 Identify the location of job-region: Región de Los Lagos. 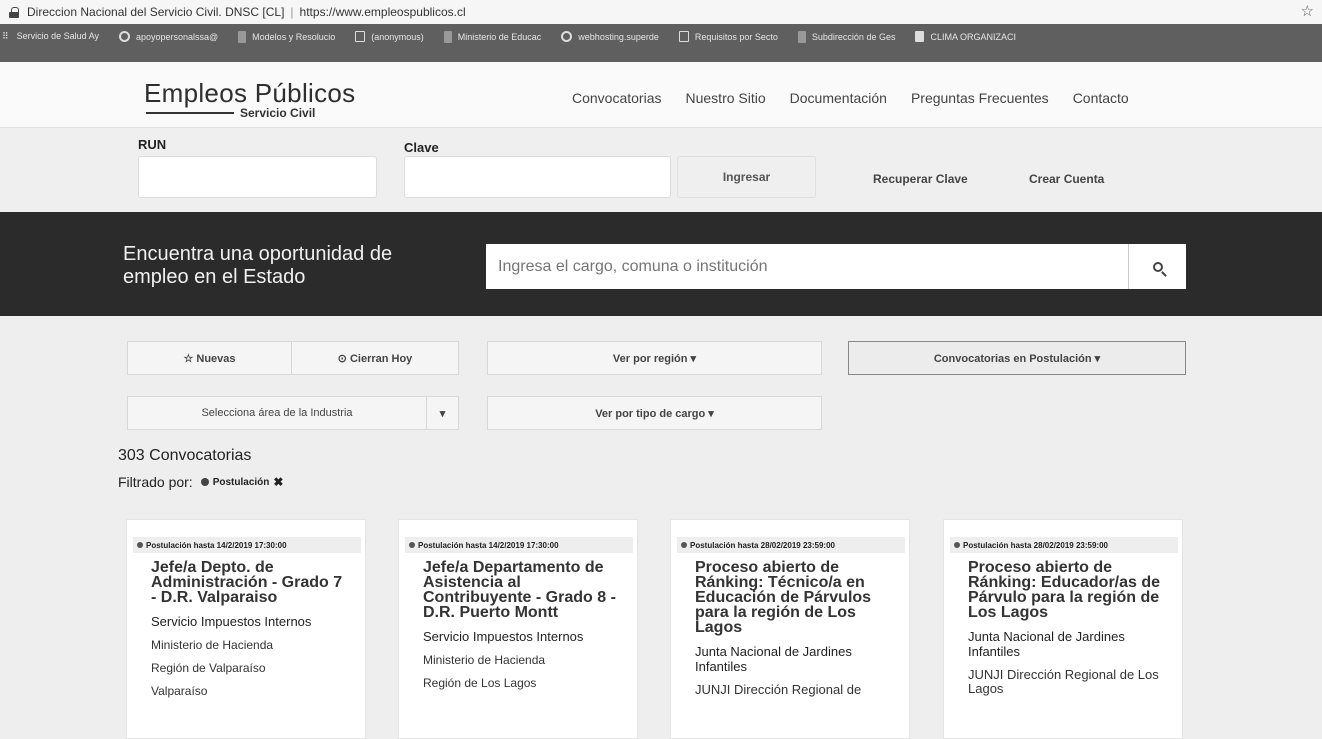
(480, 683).